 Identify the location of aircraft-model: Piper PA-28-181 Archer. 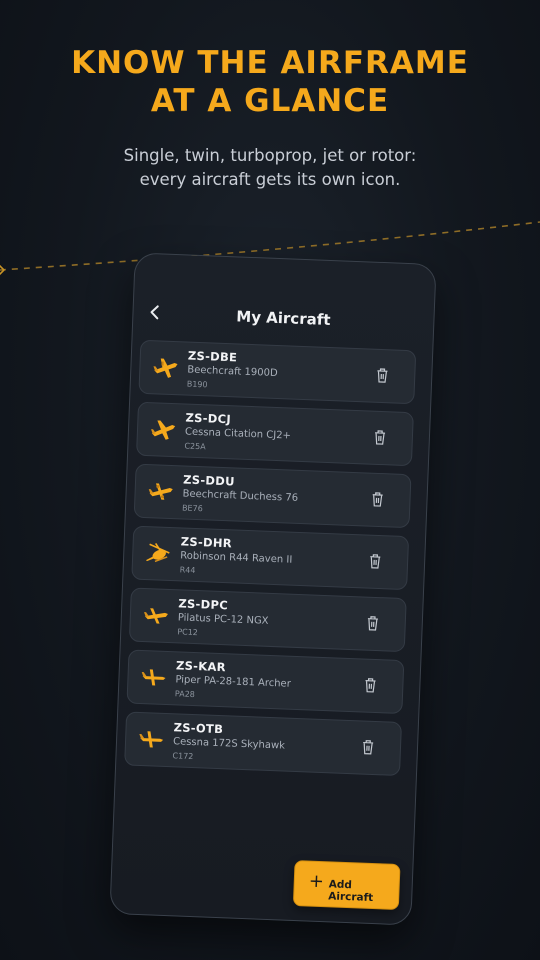
(233, 682).